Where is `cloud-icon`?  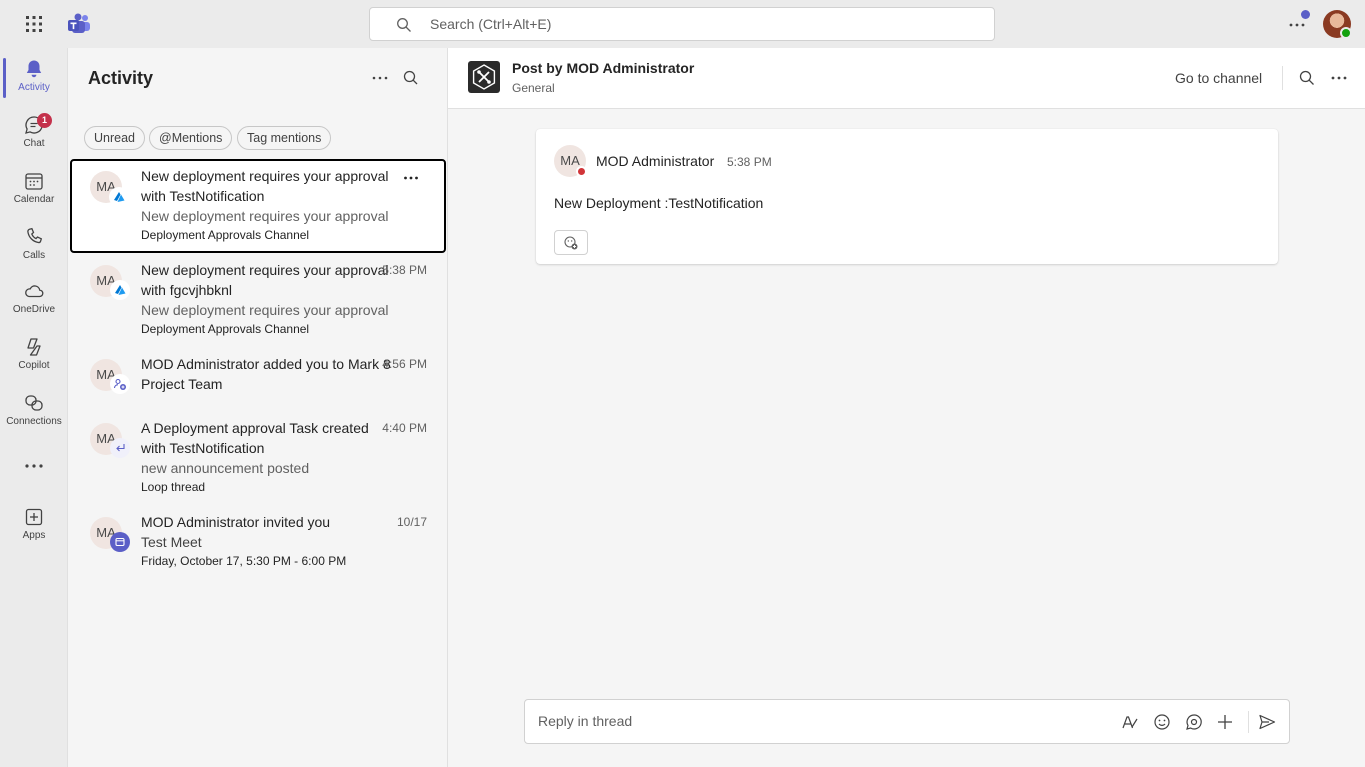
cloud-icon is located at coordinates (34, 291).